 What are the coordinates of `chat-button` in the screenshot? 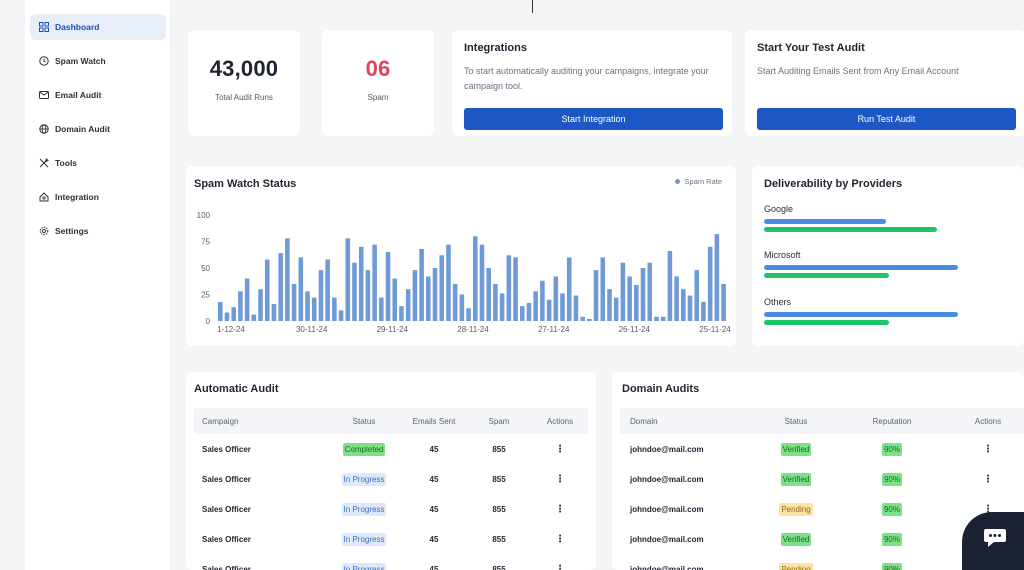 It's located at (993, 541).